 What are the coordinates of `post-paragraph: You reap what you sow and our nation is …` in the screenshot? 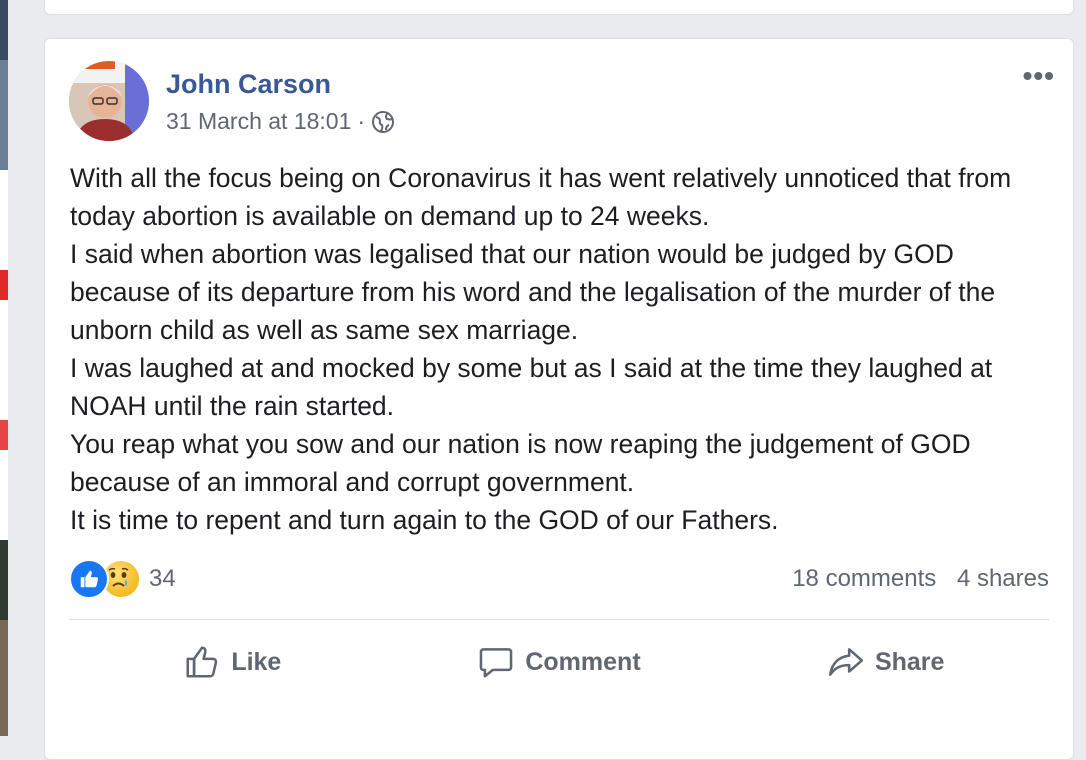 It's located at (520, 463).